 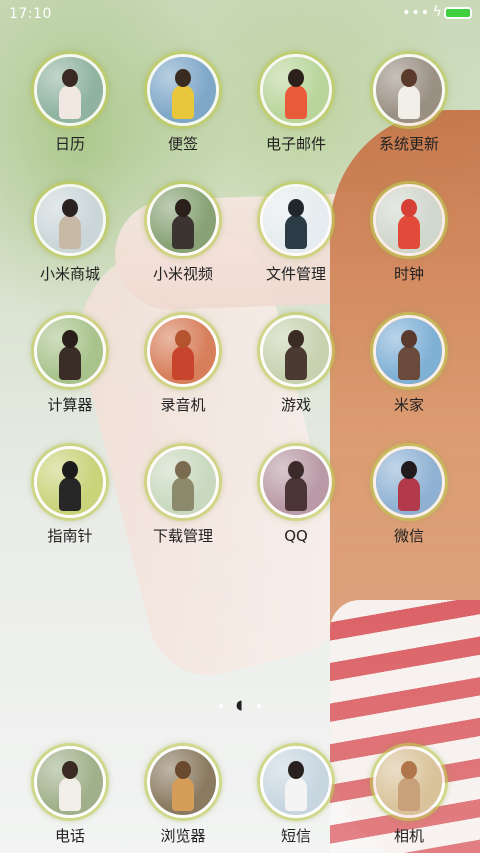 I want to click on system-update-photo-icon, so click(x=409, y=90).